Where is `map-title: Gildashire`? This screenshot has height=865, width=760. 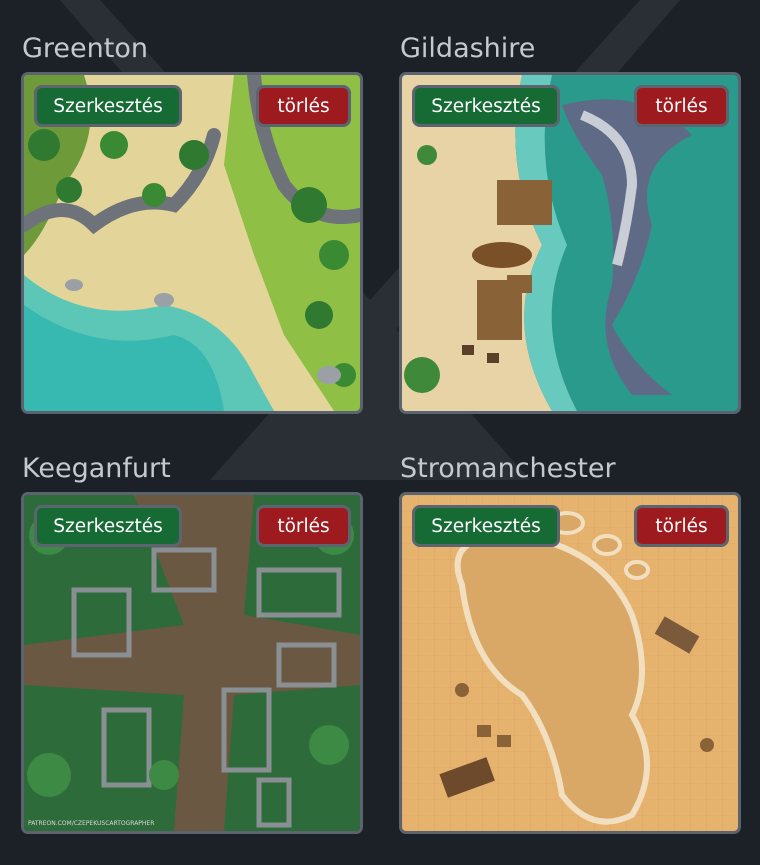 map-title: Gildashire is located at coordinates (468, 48).